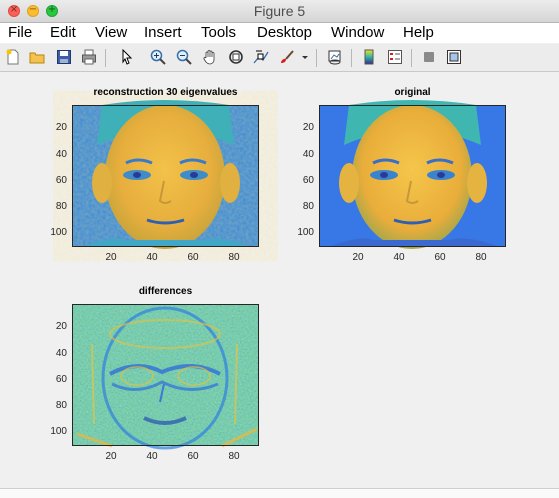  Describe the element at coordinates (261, 57) in the screenshot. I see `data-cursor-icon` at that location.